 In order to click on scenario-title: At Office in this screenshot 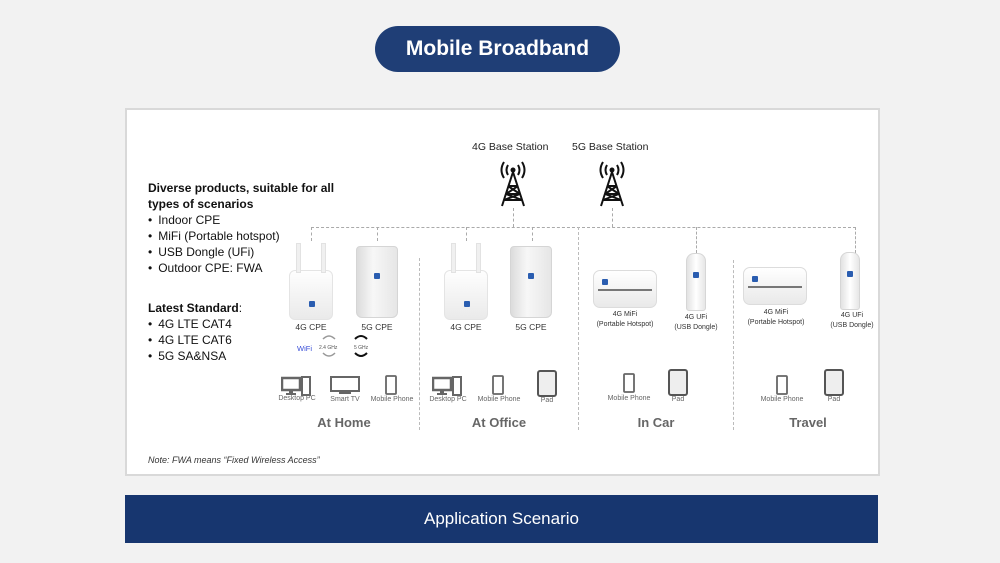, I will do `click(499, 422)`.